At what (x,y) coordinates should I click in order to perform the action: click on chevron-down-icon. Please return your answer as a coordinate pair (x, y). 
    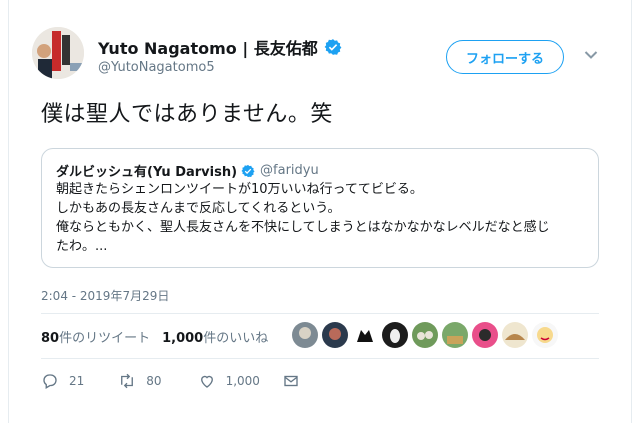
    Looking at the image, I should click on (591, 55).